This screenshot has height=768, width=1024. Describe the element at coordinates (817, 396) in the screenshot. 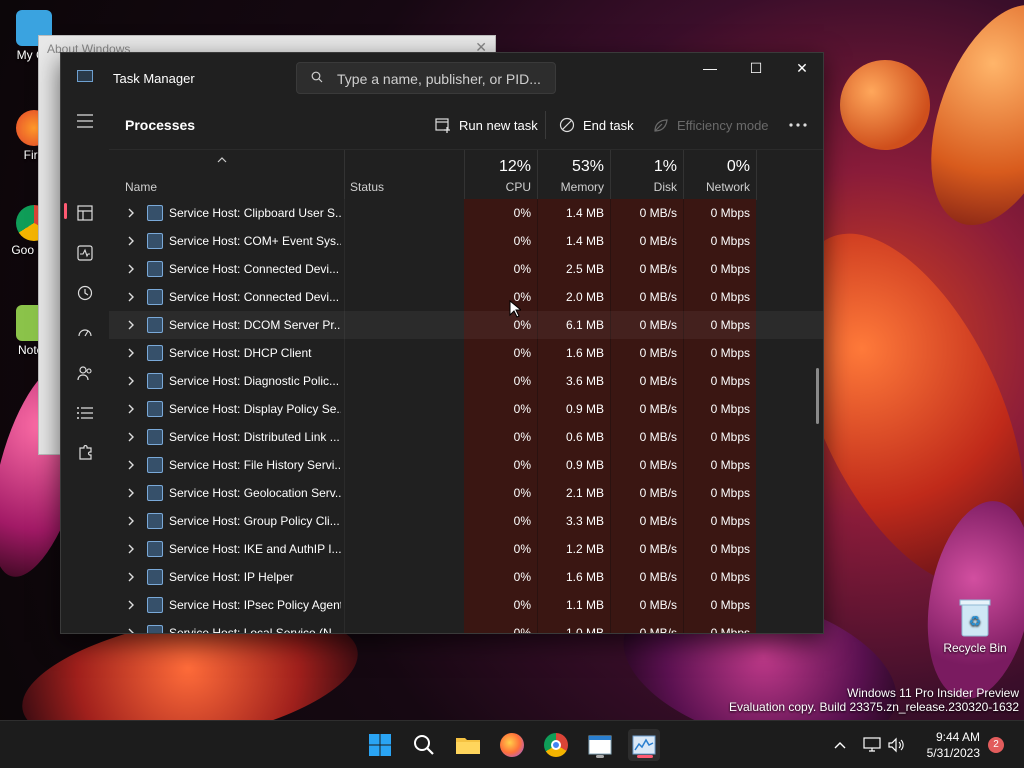

I see `scrollbar-thumb` at that location.